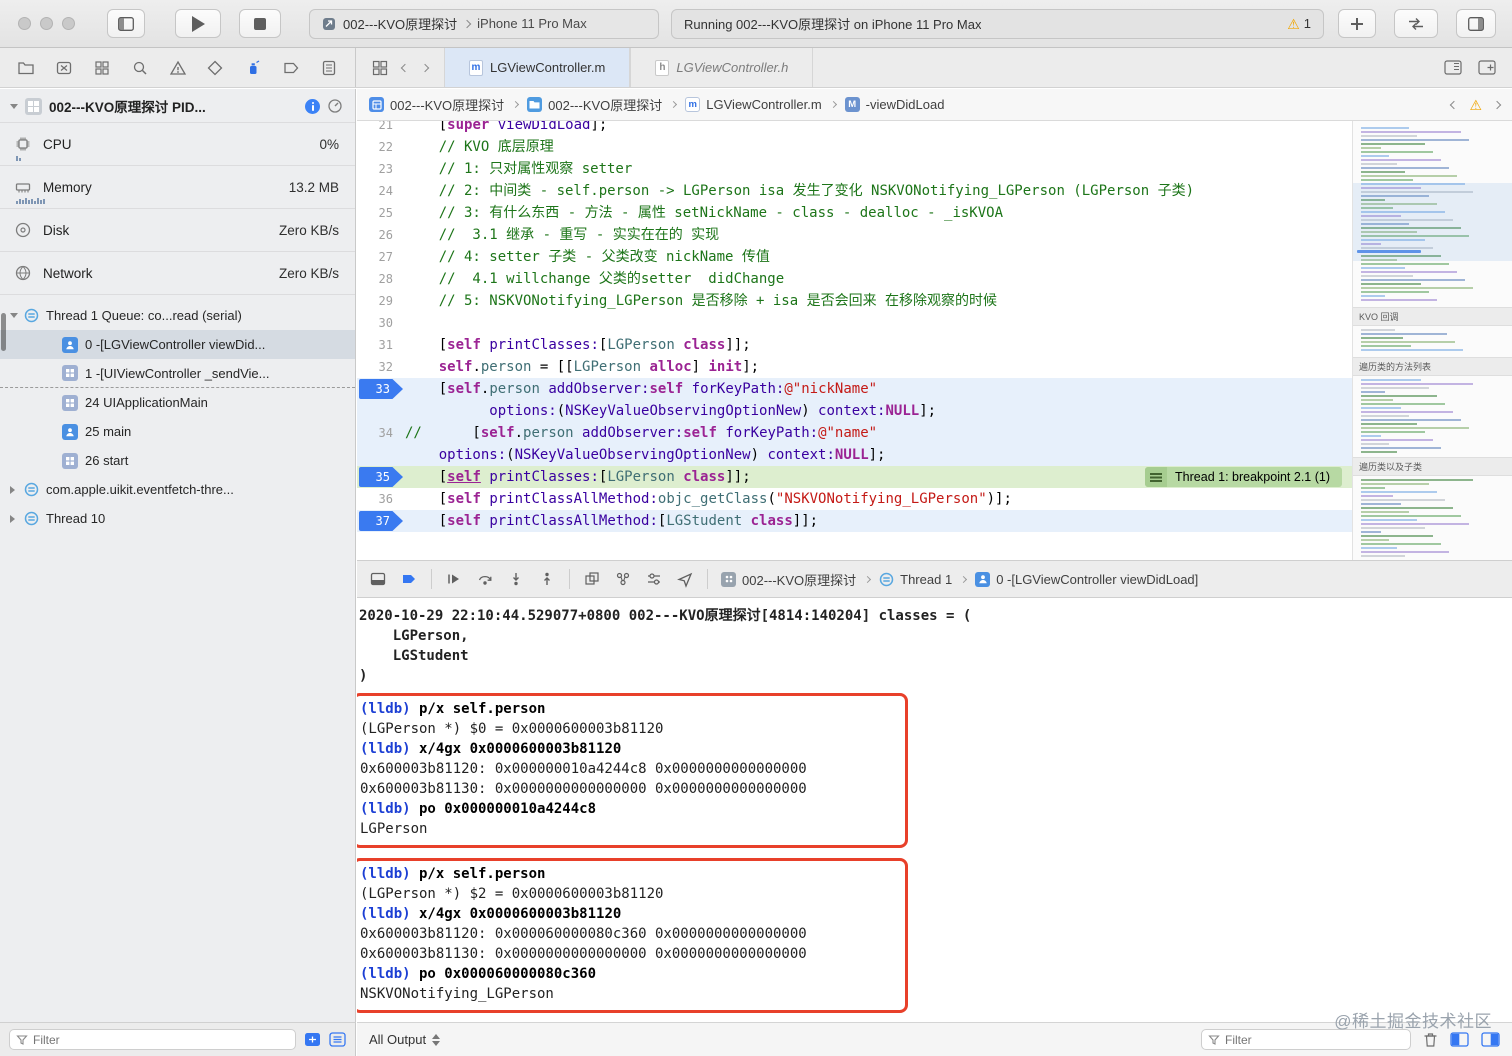 This screenshot has width=1512, height=1056. Describe the element at coordinates (400, 23) in the screenshot. I see `scheme-project: 002---KVO原理探讨` at that location.